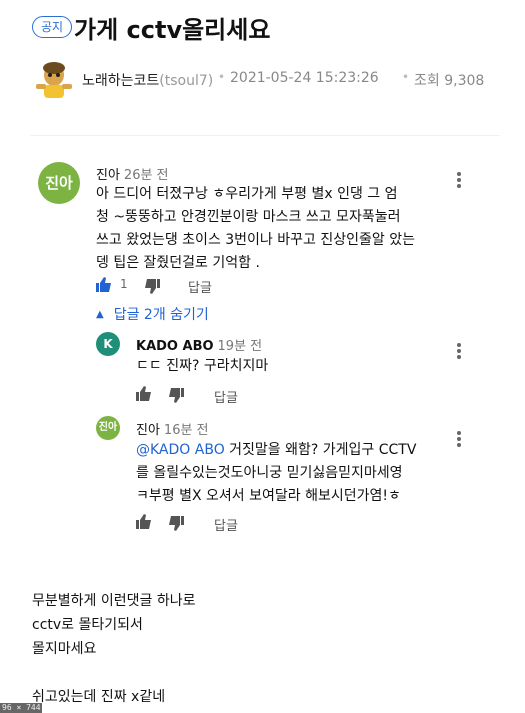 The image size is (525, 713). What do you see at coordinates (146, 175) in the screenshot?
I see `comment-time: 26분 전` at bounding box center [146, 175].